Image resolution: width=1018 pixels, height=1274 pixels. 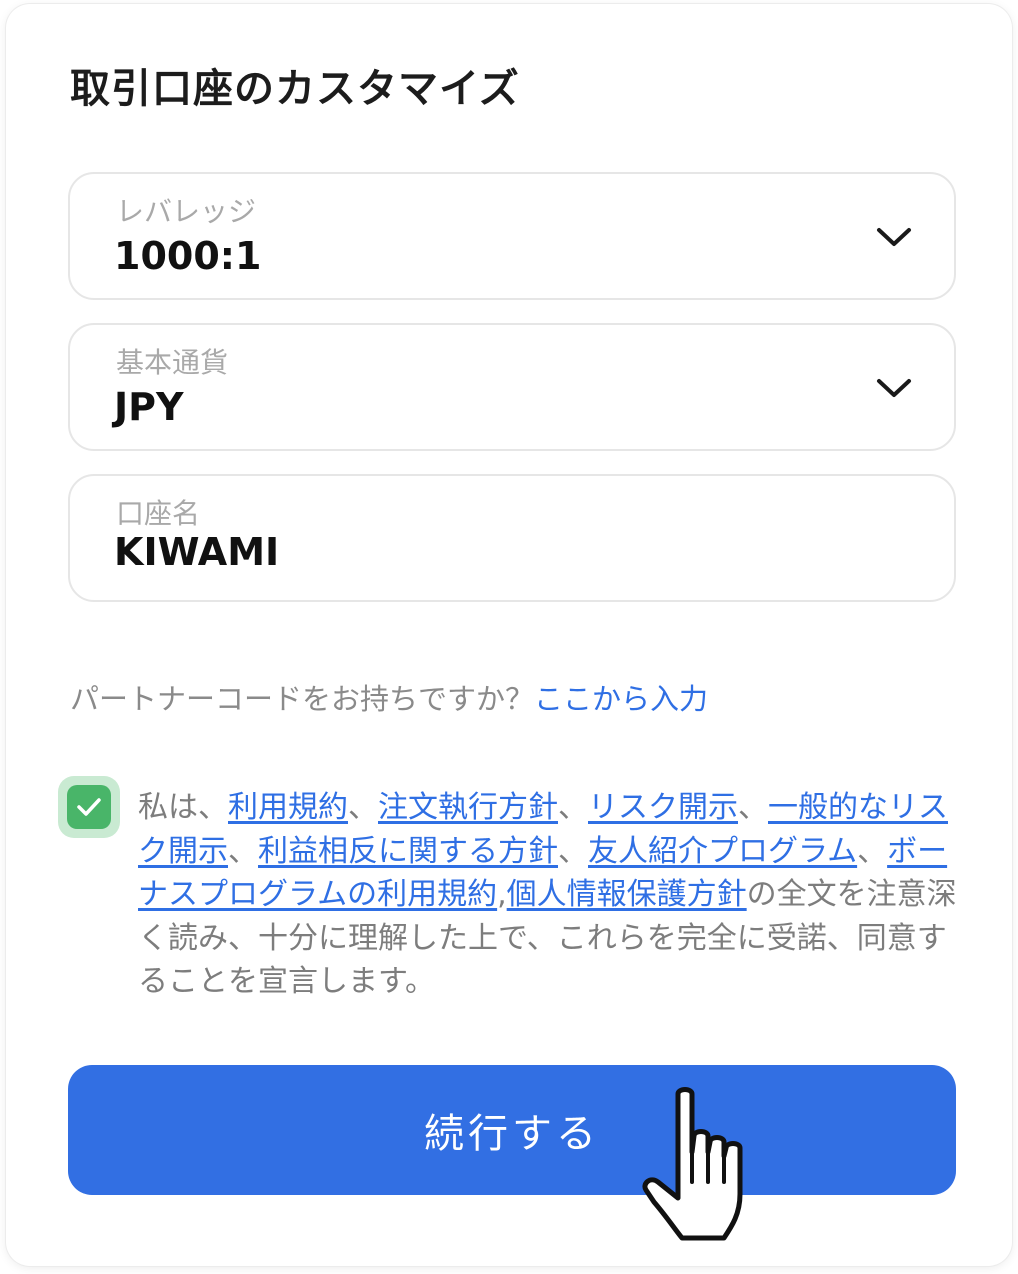 What do you see at coordinates (692, 1164) in the screenshot?
I see `hand-pointer-icon` at bounding box center [692, 1164].